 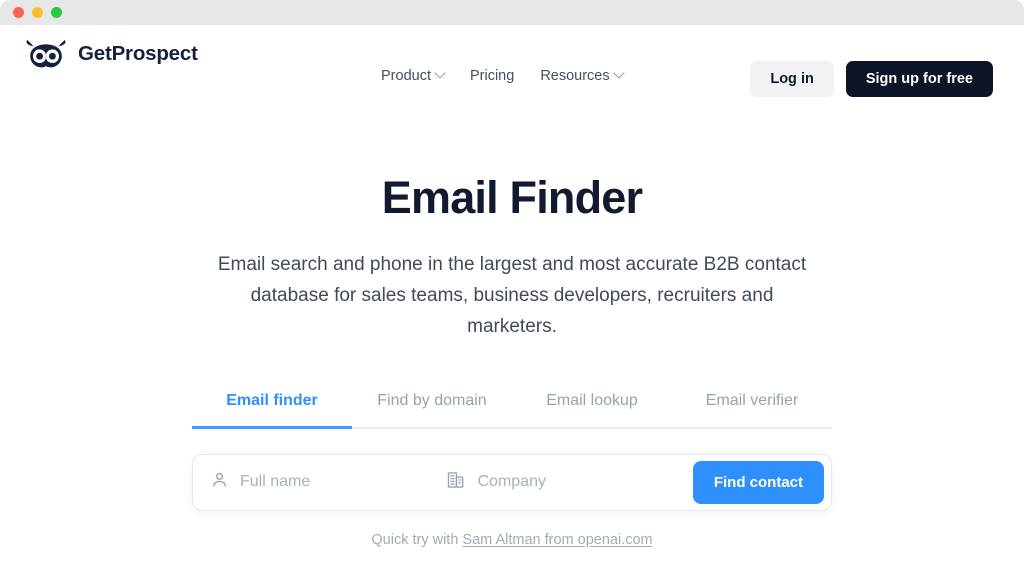 I want to click on close-window-button, so click(x=18, y=12).